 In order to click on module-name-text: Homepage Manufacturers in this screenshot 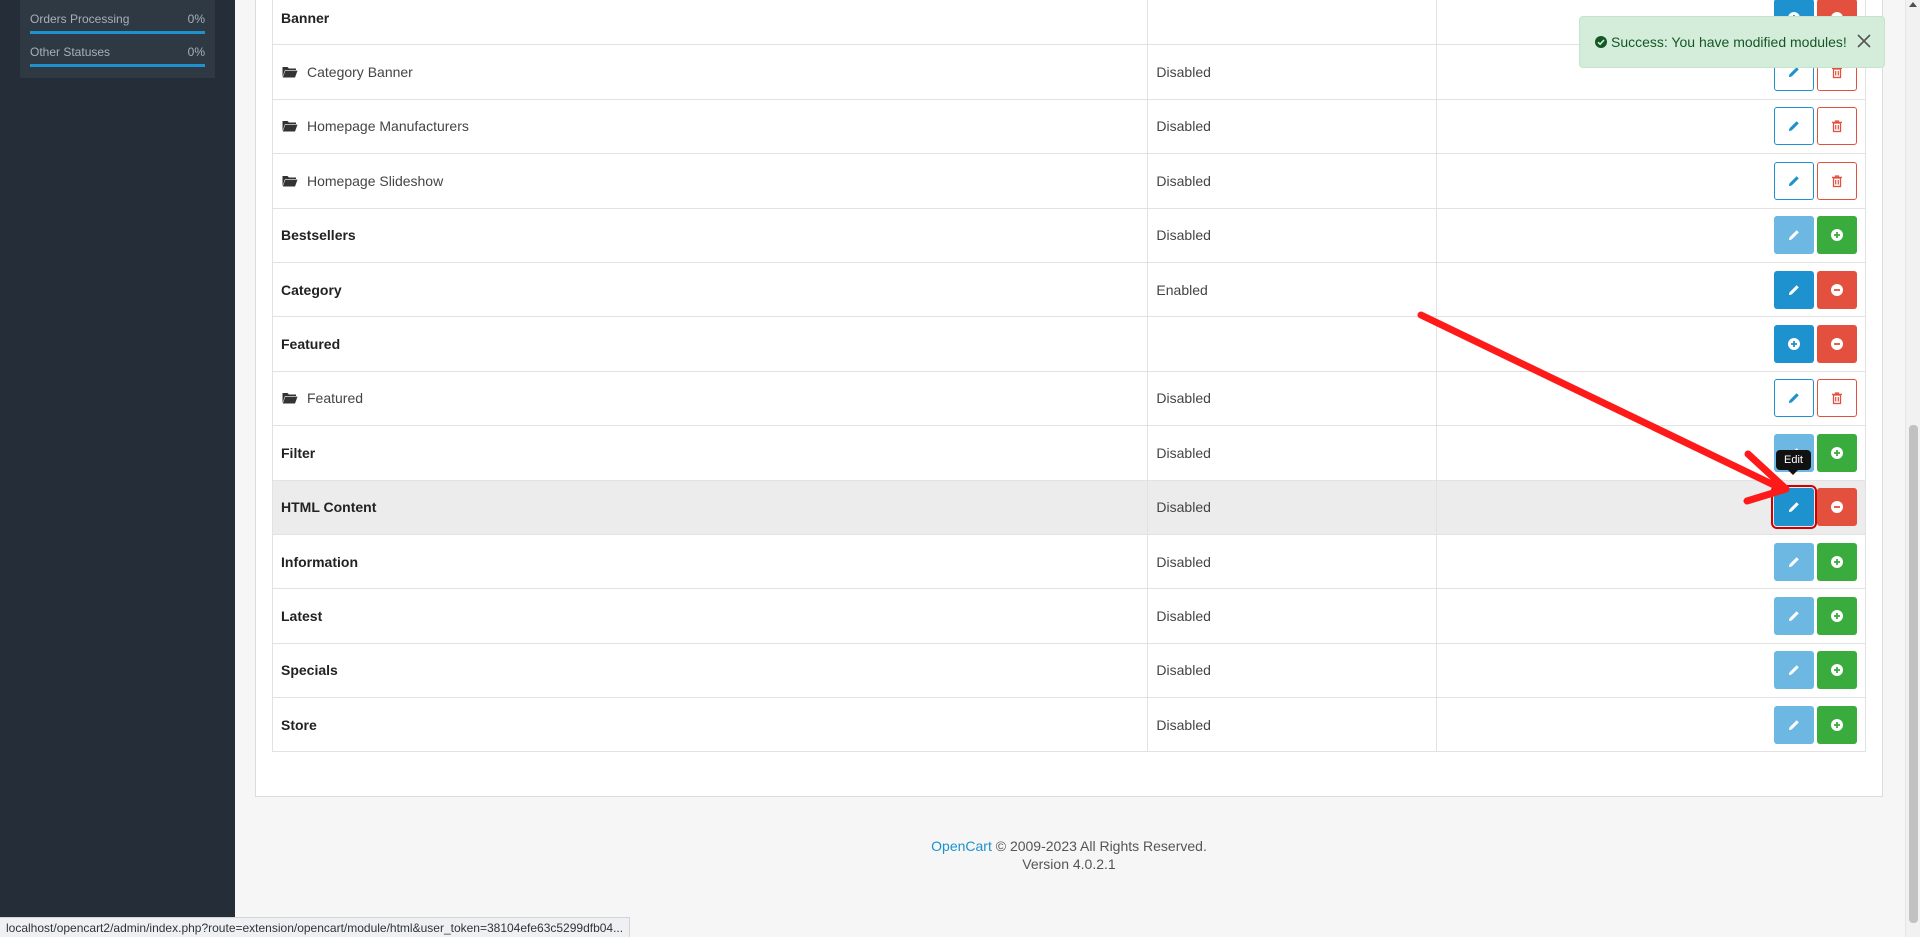, I will do `click(388, 126)`.